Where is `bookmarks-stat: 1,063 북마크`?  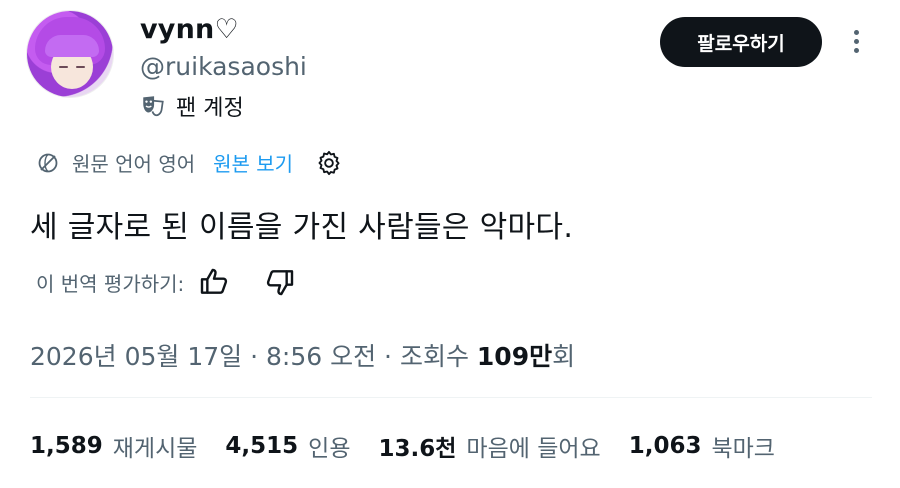
bookmarks-stat: 1,063 북마크 is located at coordinates (702, 446).